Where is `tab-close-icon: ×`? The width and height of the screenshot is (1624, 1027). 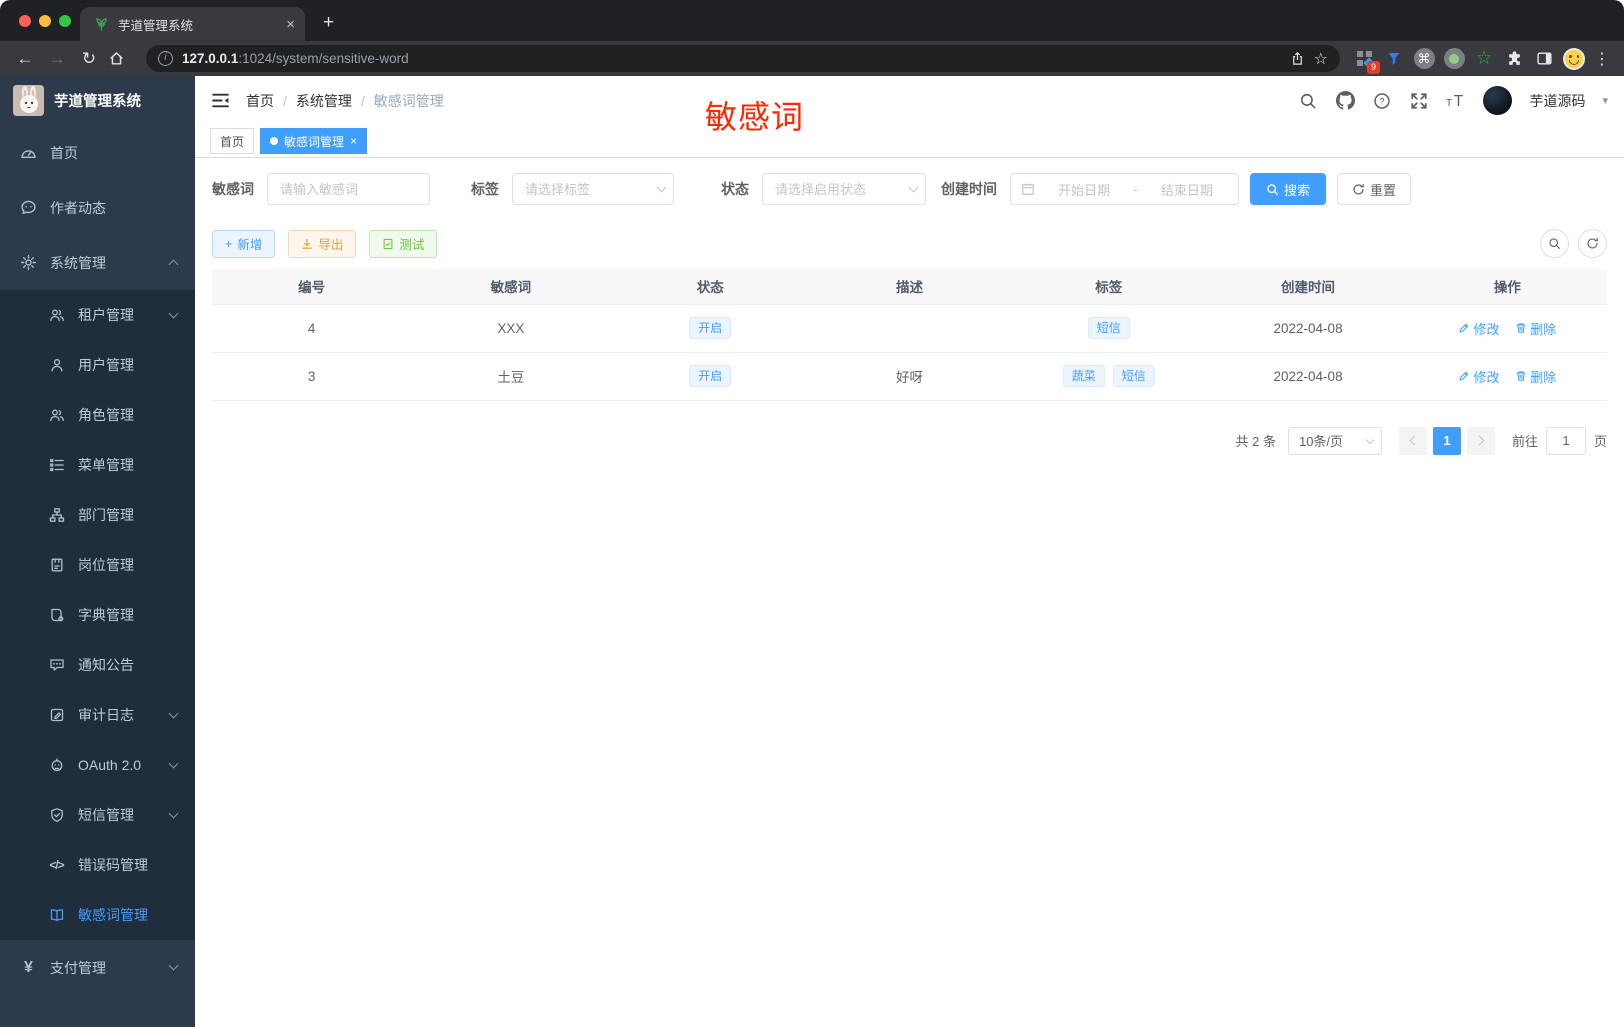
tab-close-icon: × is located at coordinates (290, 24).